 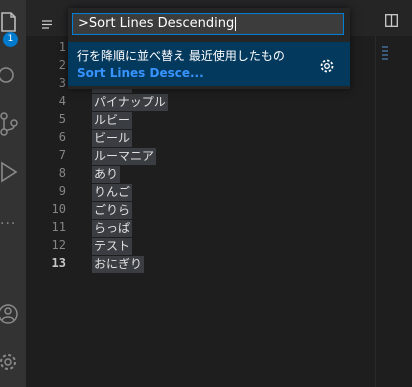 I want to click on line-number: 7, so click(x=62, y=155).